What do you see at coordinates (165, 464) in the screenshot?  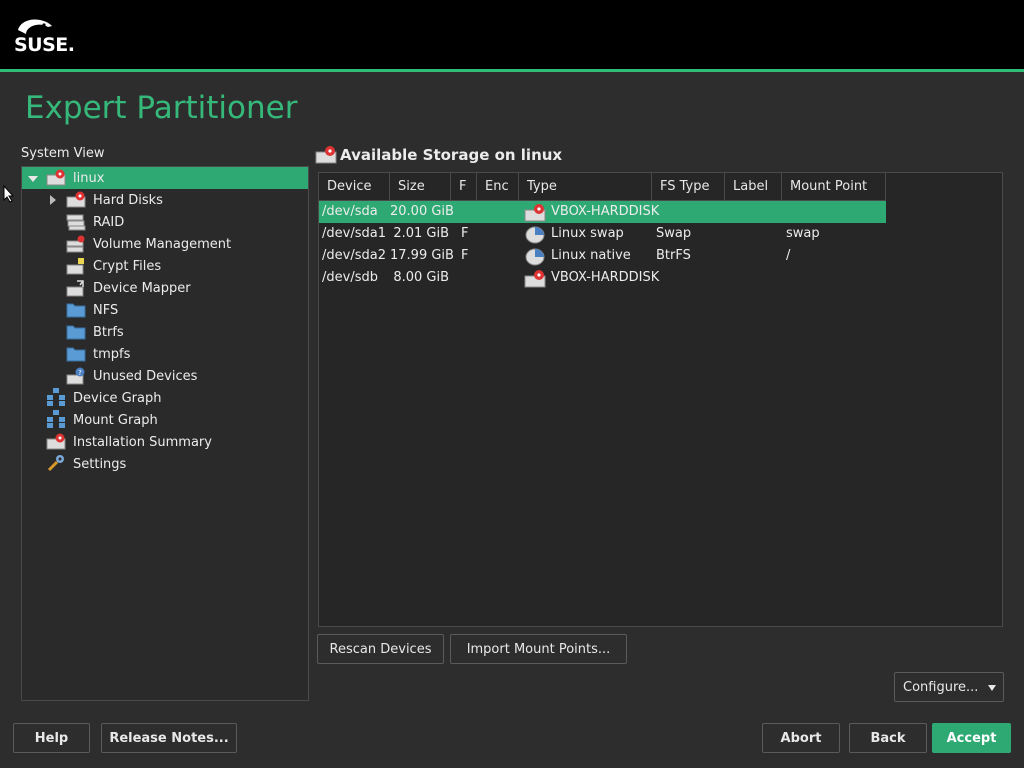 I see `tree-item-settings: Settings` at bounding box center [165, 464].